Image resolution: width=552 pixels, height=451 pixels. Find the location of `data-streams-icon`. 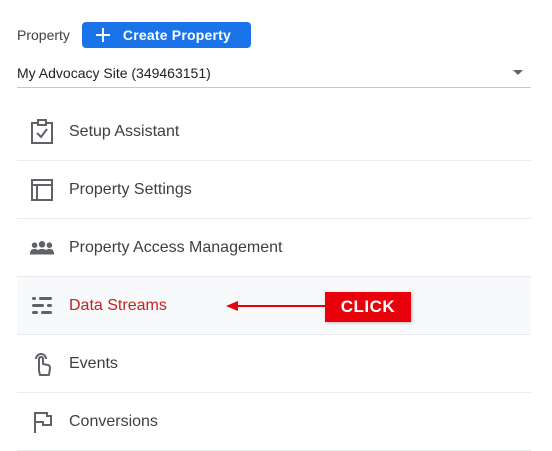

data-streams-icon is located at coordinates (42, 306).